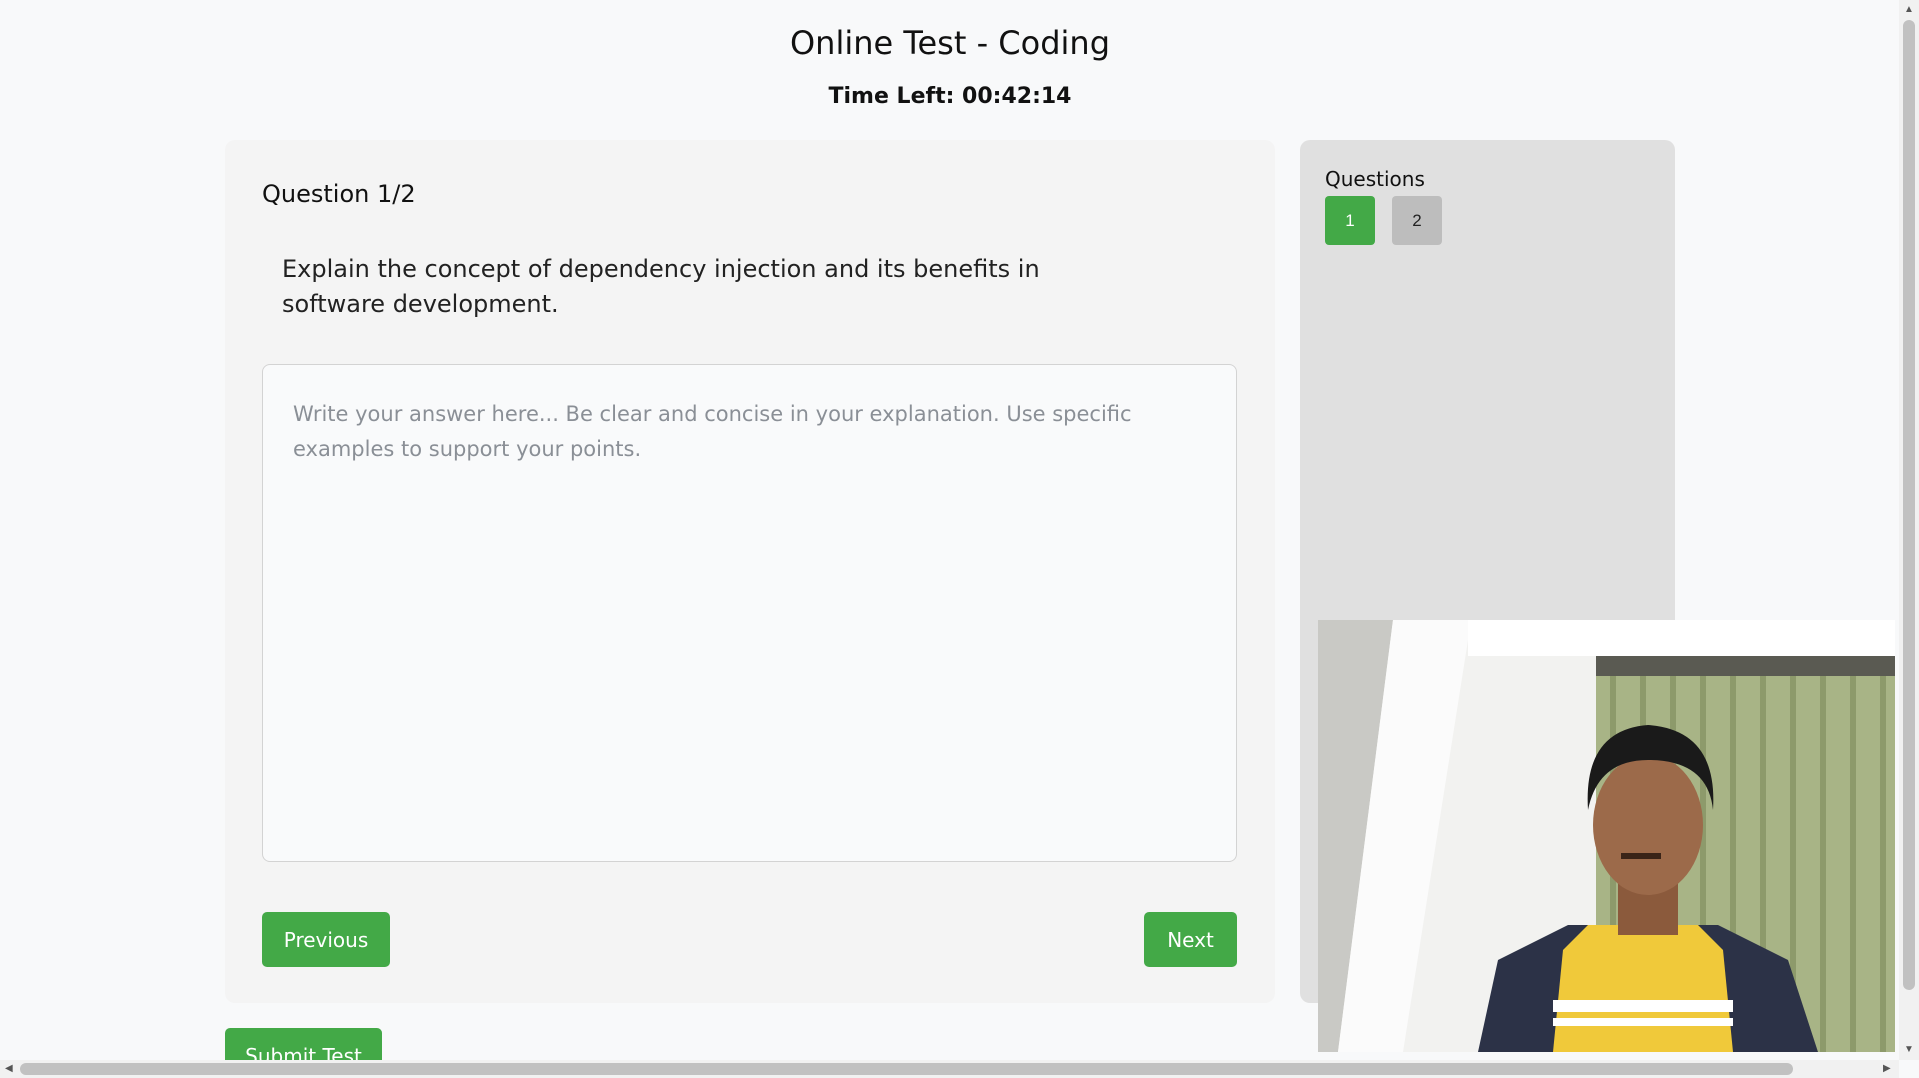 This screenshot has height=1078, width=1919. I want to click on horizontal-scrollbar: ◀ ▶, so click(949, 1069).